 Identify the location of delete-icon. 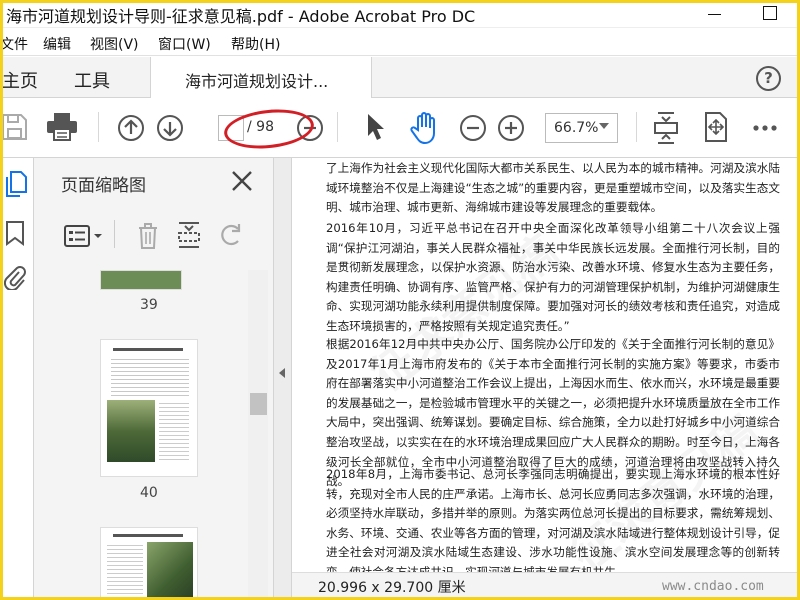
(148, 236).